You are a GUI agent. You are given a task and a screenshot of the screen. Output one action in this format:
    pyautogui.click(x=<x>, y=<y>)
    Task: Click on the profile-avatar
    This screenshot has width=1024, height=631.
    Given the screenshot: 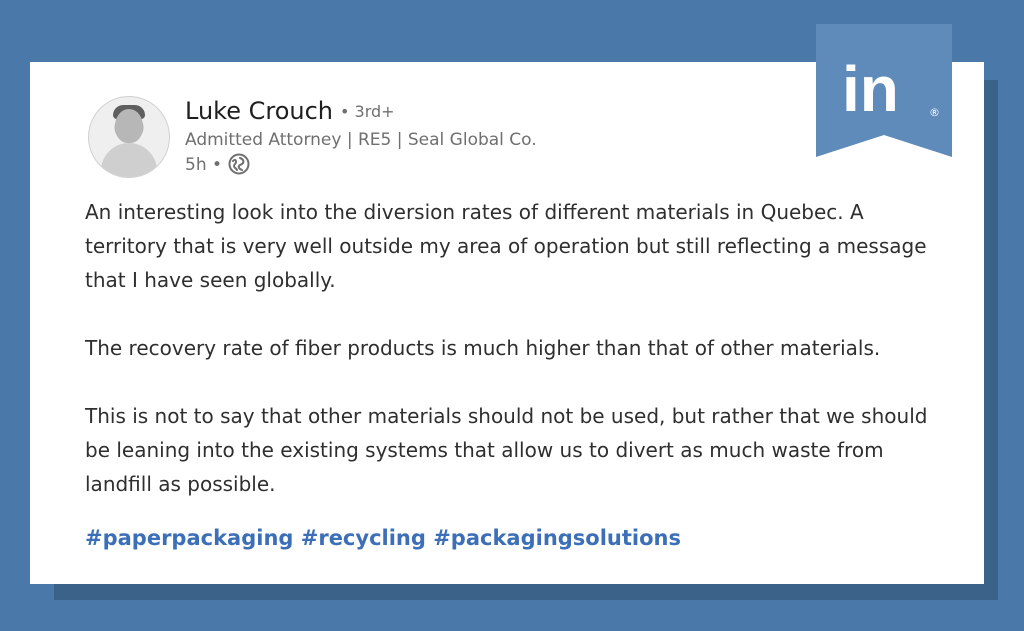 What is the action you would take?
    pyautogui.click(x=129, y=137)
    